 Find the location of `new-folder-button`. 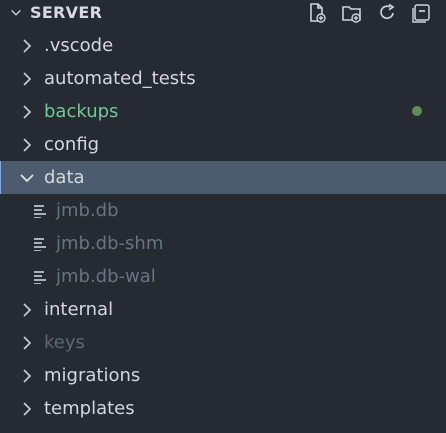

new-folder-button is located at coordinates (352, 13).